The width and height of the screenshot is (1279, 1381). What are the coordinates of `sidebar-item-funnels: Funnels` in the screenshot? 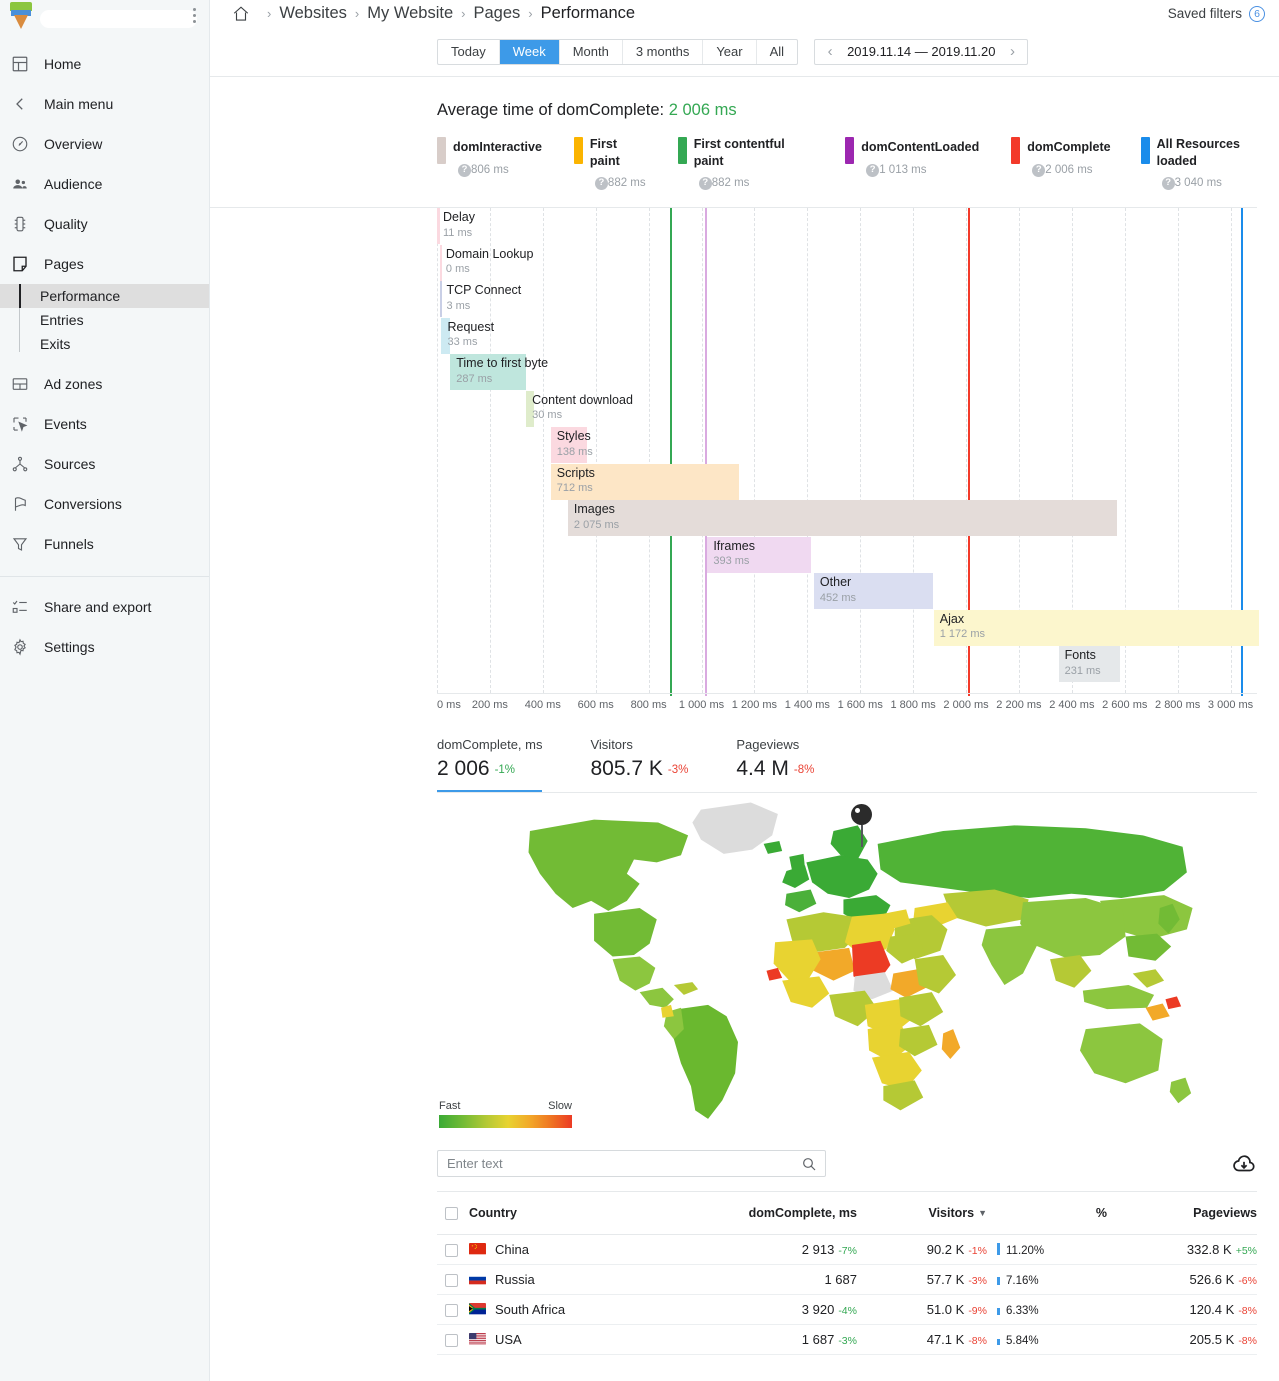 It's located at (104, 544).